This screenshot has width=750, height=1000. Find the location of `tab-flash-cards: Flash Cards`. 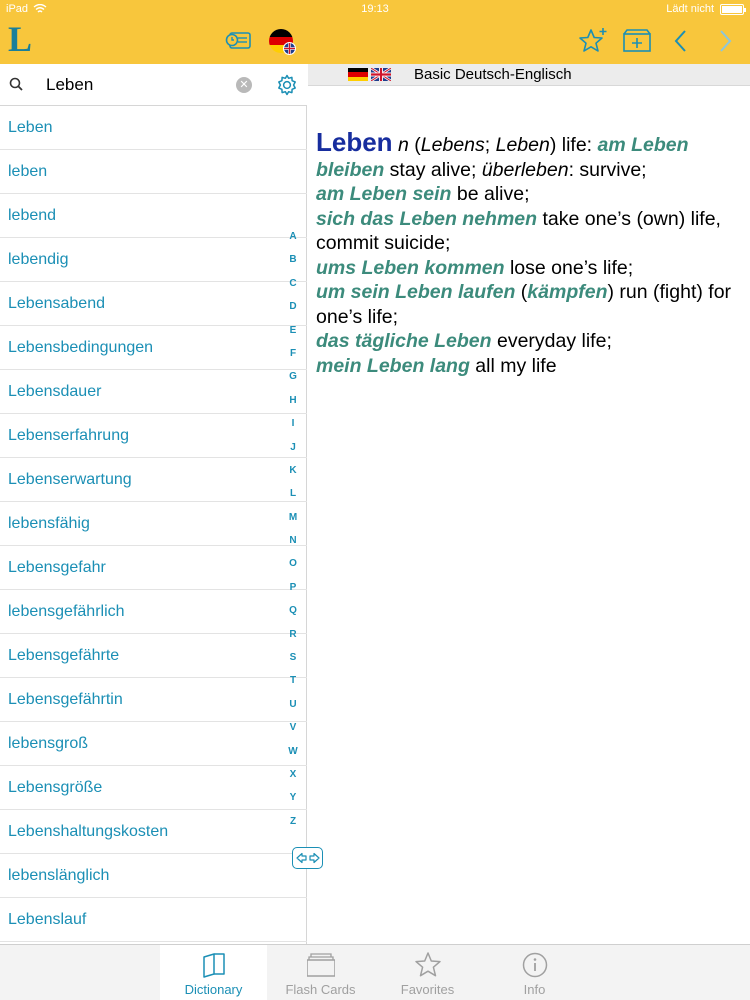

tab-flash-cards: Flash Cards is located at coordinates (320, 972).